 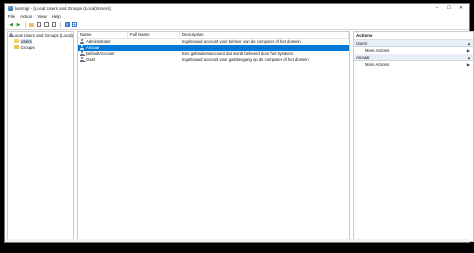 I want to click on actions-section-users: Users ▲, so click(x=413, y=43).